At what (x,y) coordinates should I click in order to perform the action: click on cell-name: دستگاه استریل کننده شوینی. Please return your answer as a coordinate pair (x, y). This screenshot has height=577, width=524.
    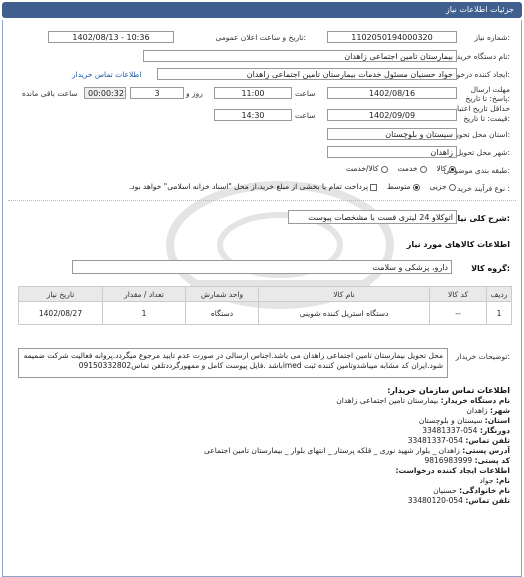
    Looking at the image, I should click on (344, 313).